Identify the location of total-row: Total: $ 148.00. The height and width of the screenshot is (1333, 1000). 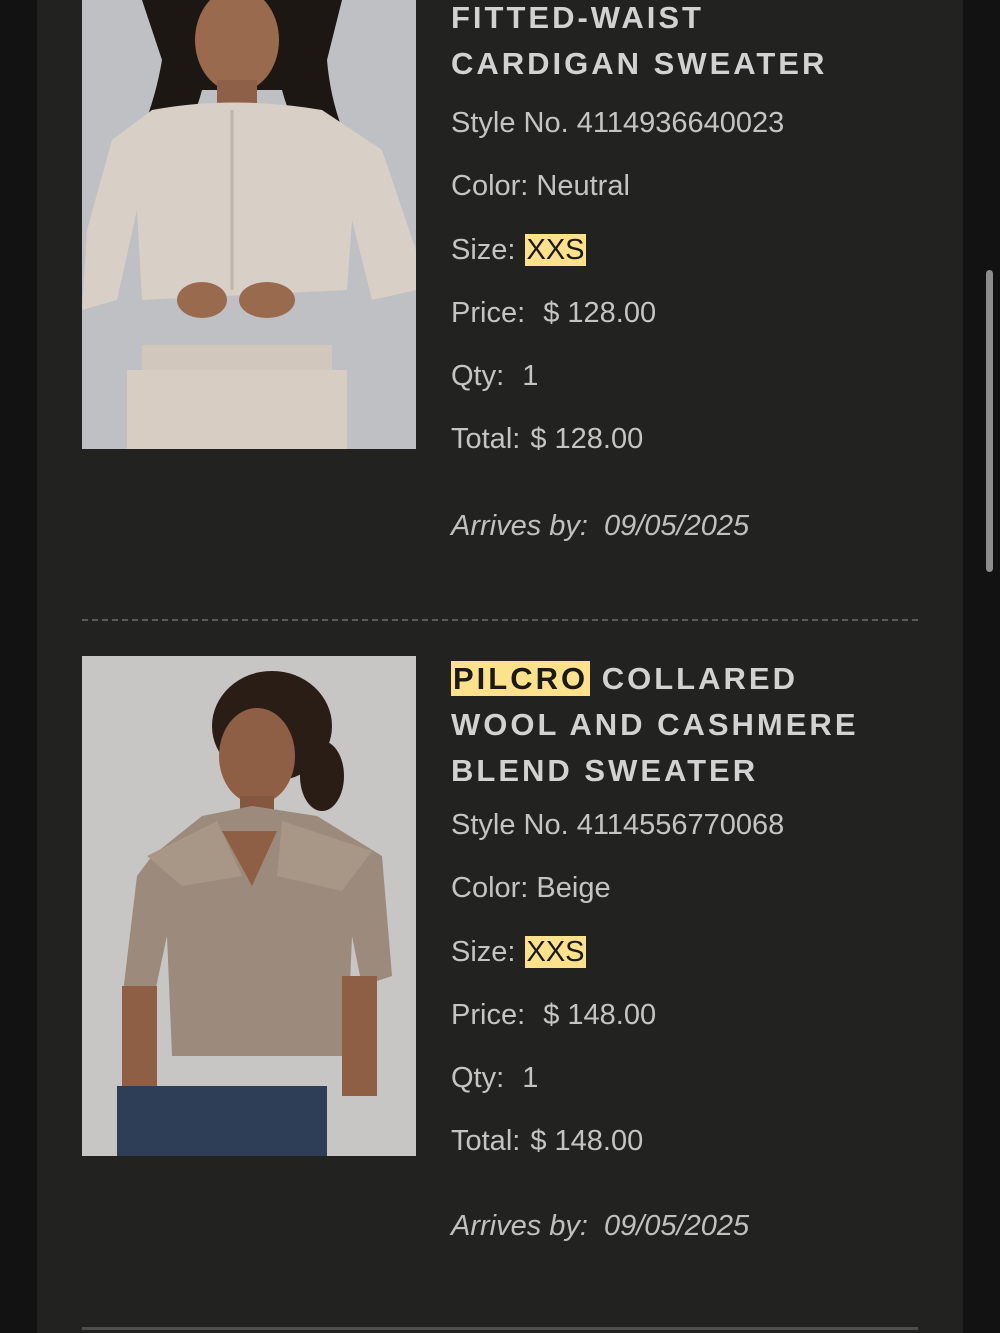
(681, 1141).